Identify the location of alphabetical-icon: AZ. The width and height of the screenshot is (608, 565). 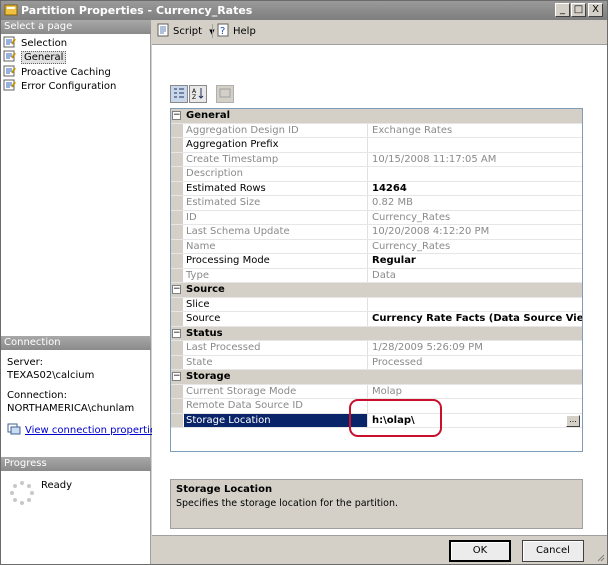
(198, 94).